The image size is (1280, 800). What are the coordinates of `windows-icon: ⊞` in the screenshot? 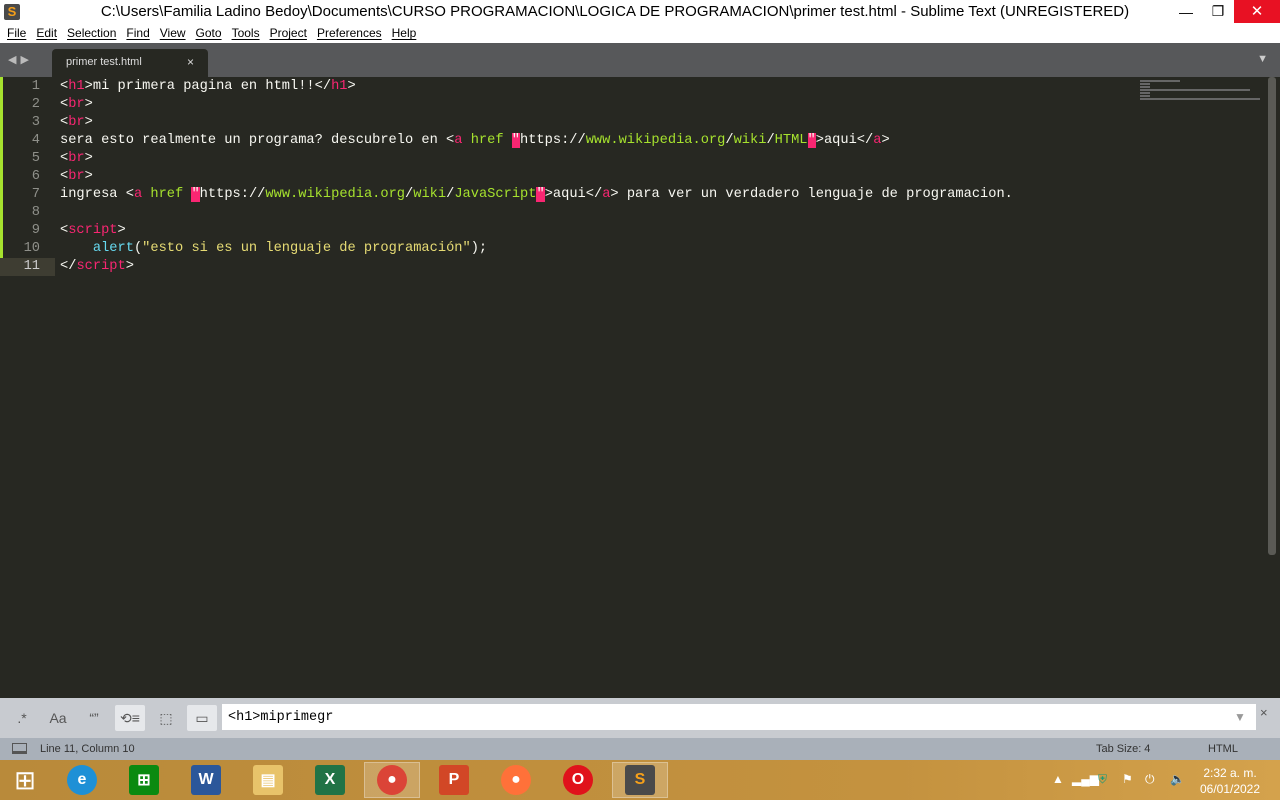 It's located at (25, 779).